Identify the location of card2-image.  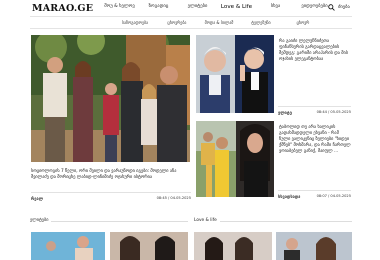
(235, 159).